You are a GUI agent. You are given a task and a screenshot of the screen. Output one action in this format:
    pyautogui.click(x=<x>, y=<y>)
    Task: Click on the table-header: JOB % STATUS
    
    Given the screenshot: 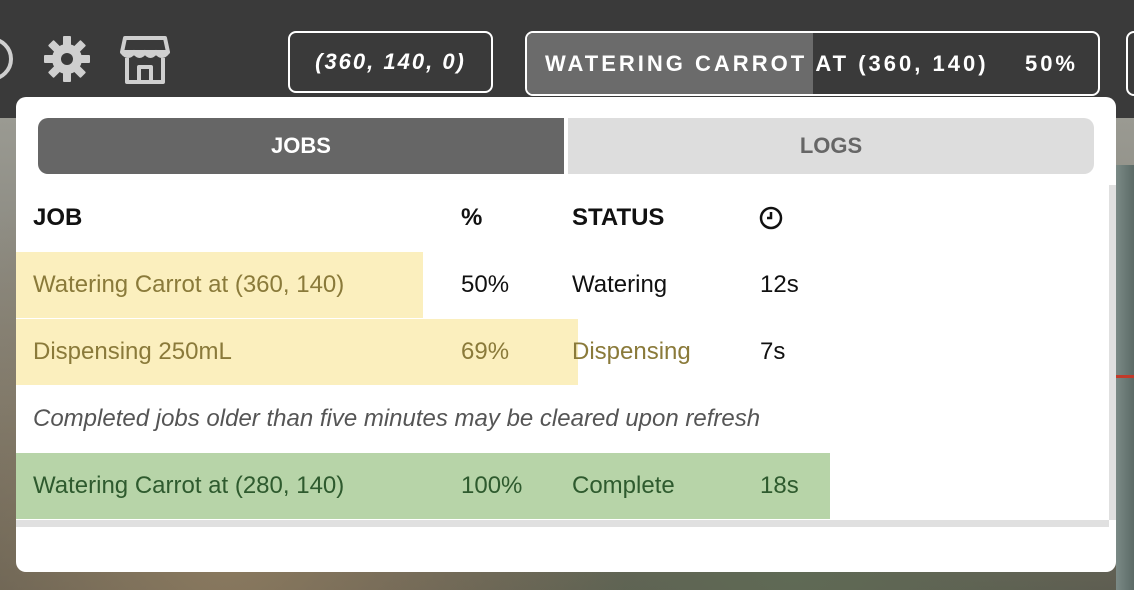 What is the action you would take?
    pyautogui.click(x=562, y=218)
    